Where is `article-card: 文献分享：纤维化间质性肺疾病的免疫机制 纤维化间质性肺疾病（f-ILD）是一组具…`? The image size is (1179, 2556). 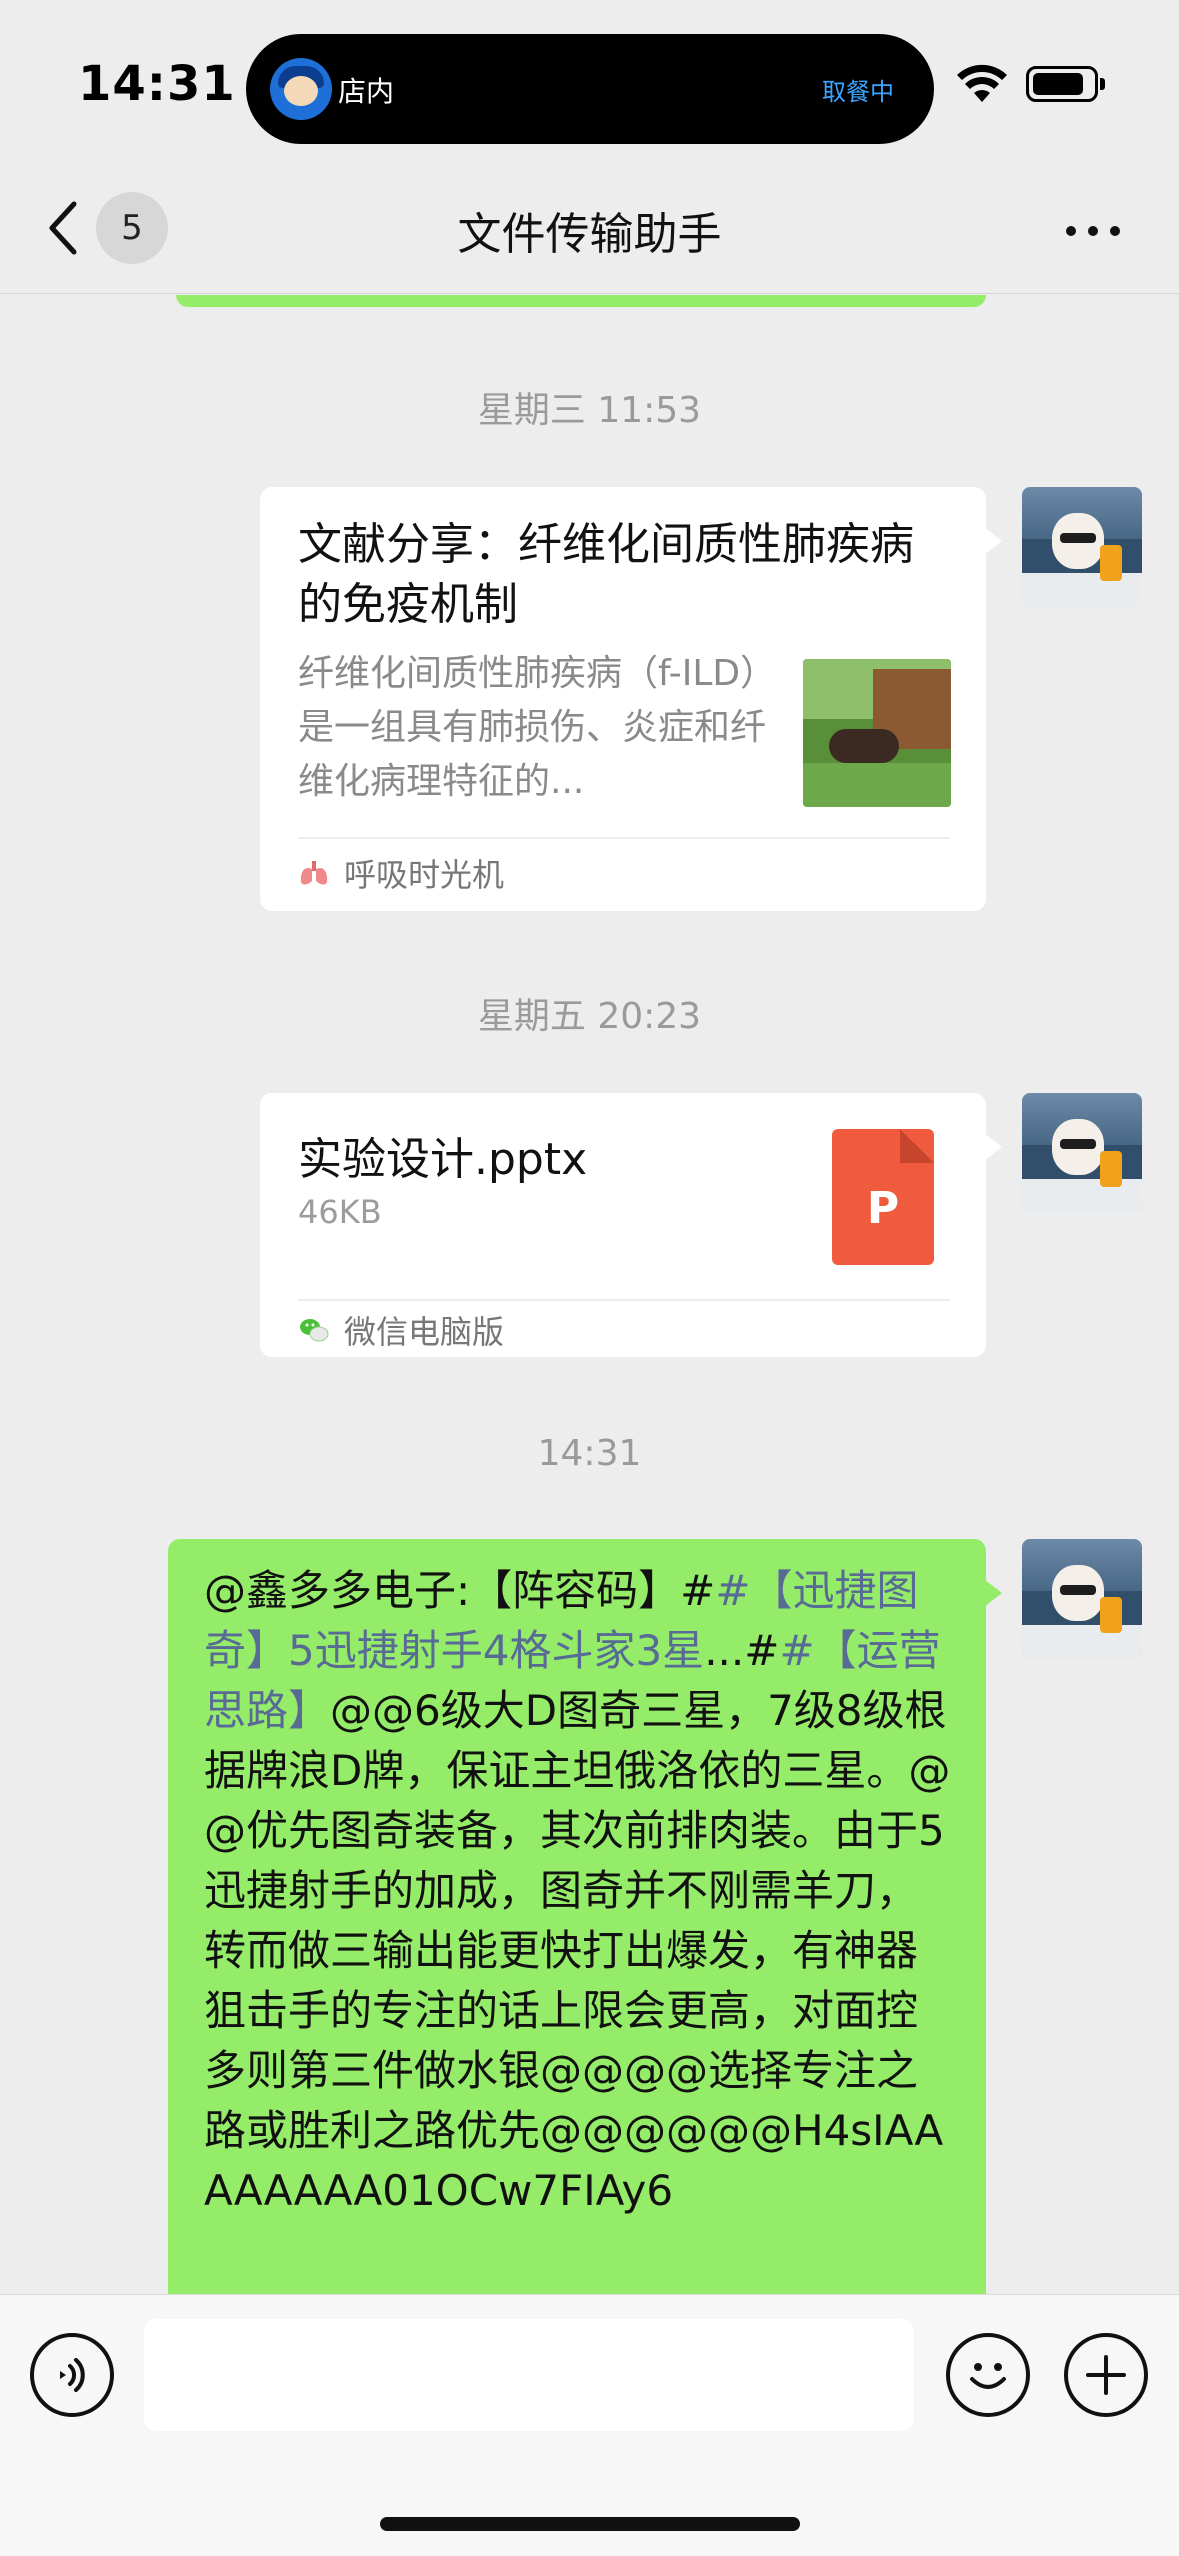
article-card: 文献分享：纤维化间质性肺疾病的免疫机制 纤维化间质性肺疾病（f-ILD）是一组具… is located at coordinates (631, 699).